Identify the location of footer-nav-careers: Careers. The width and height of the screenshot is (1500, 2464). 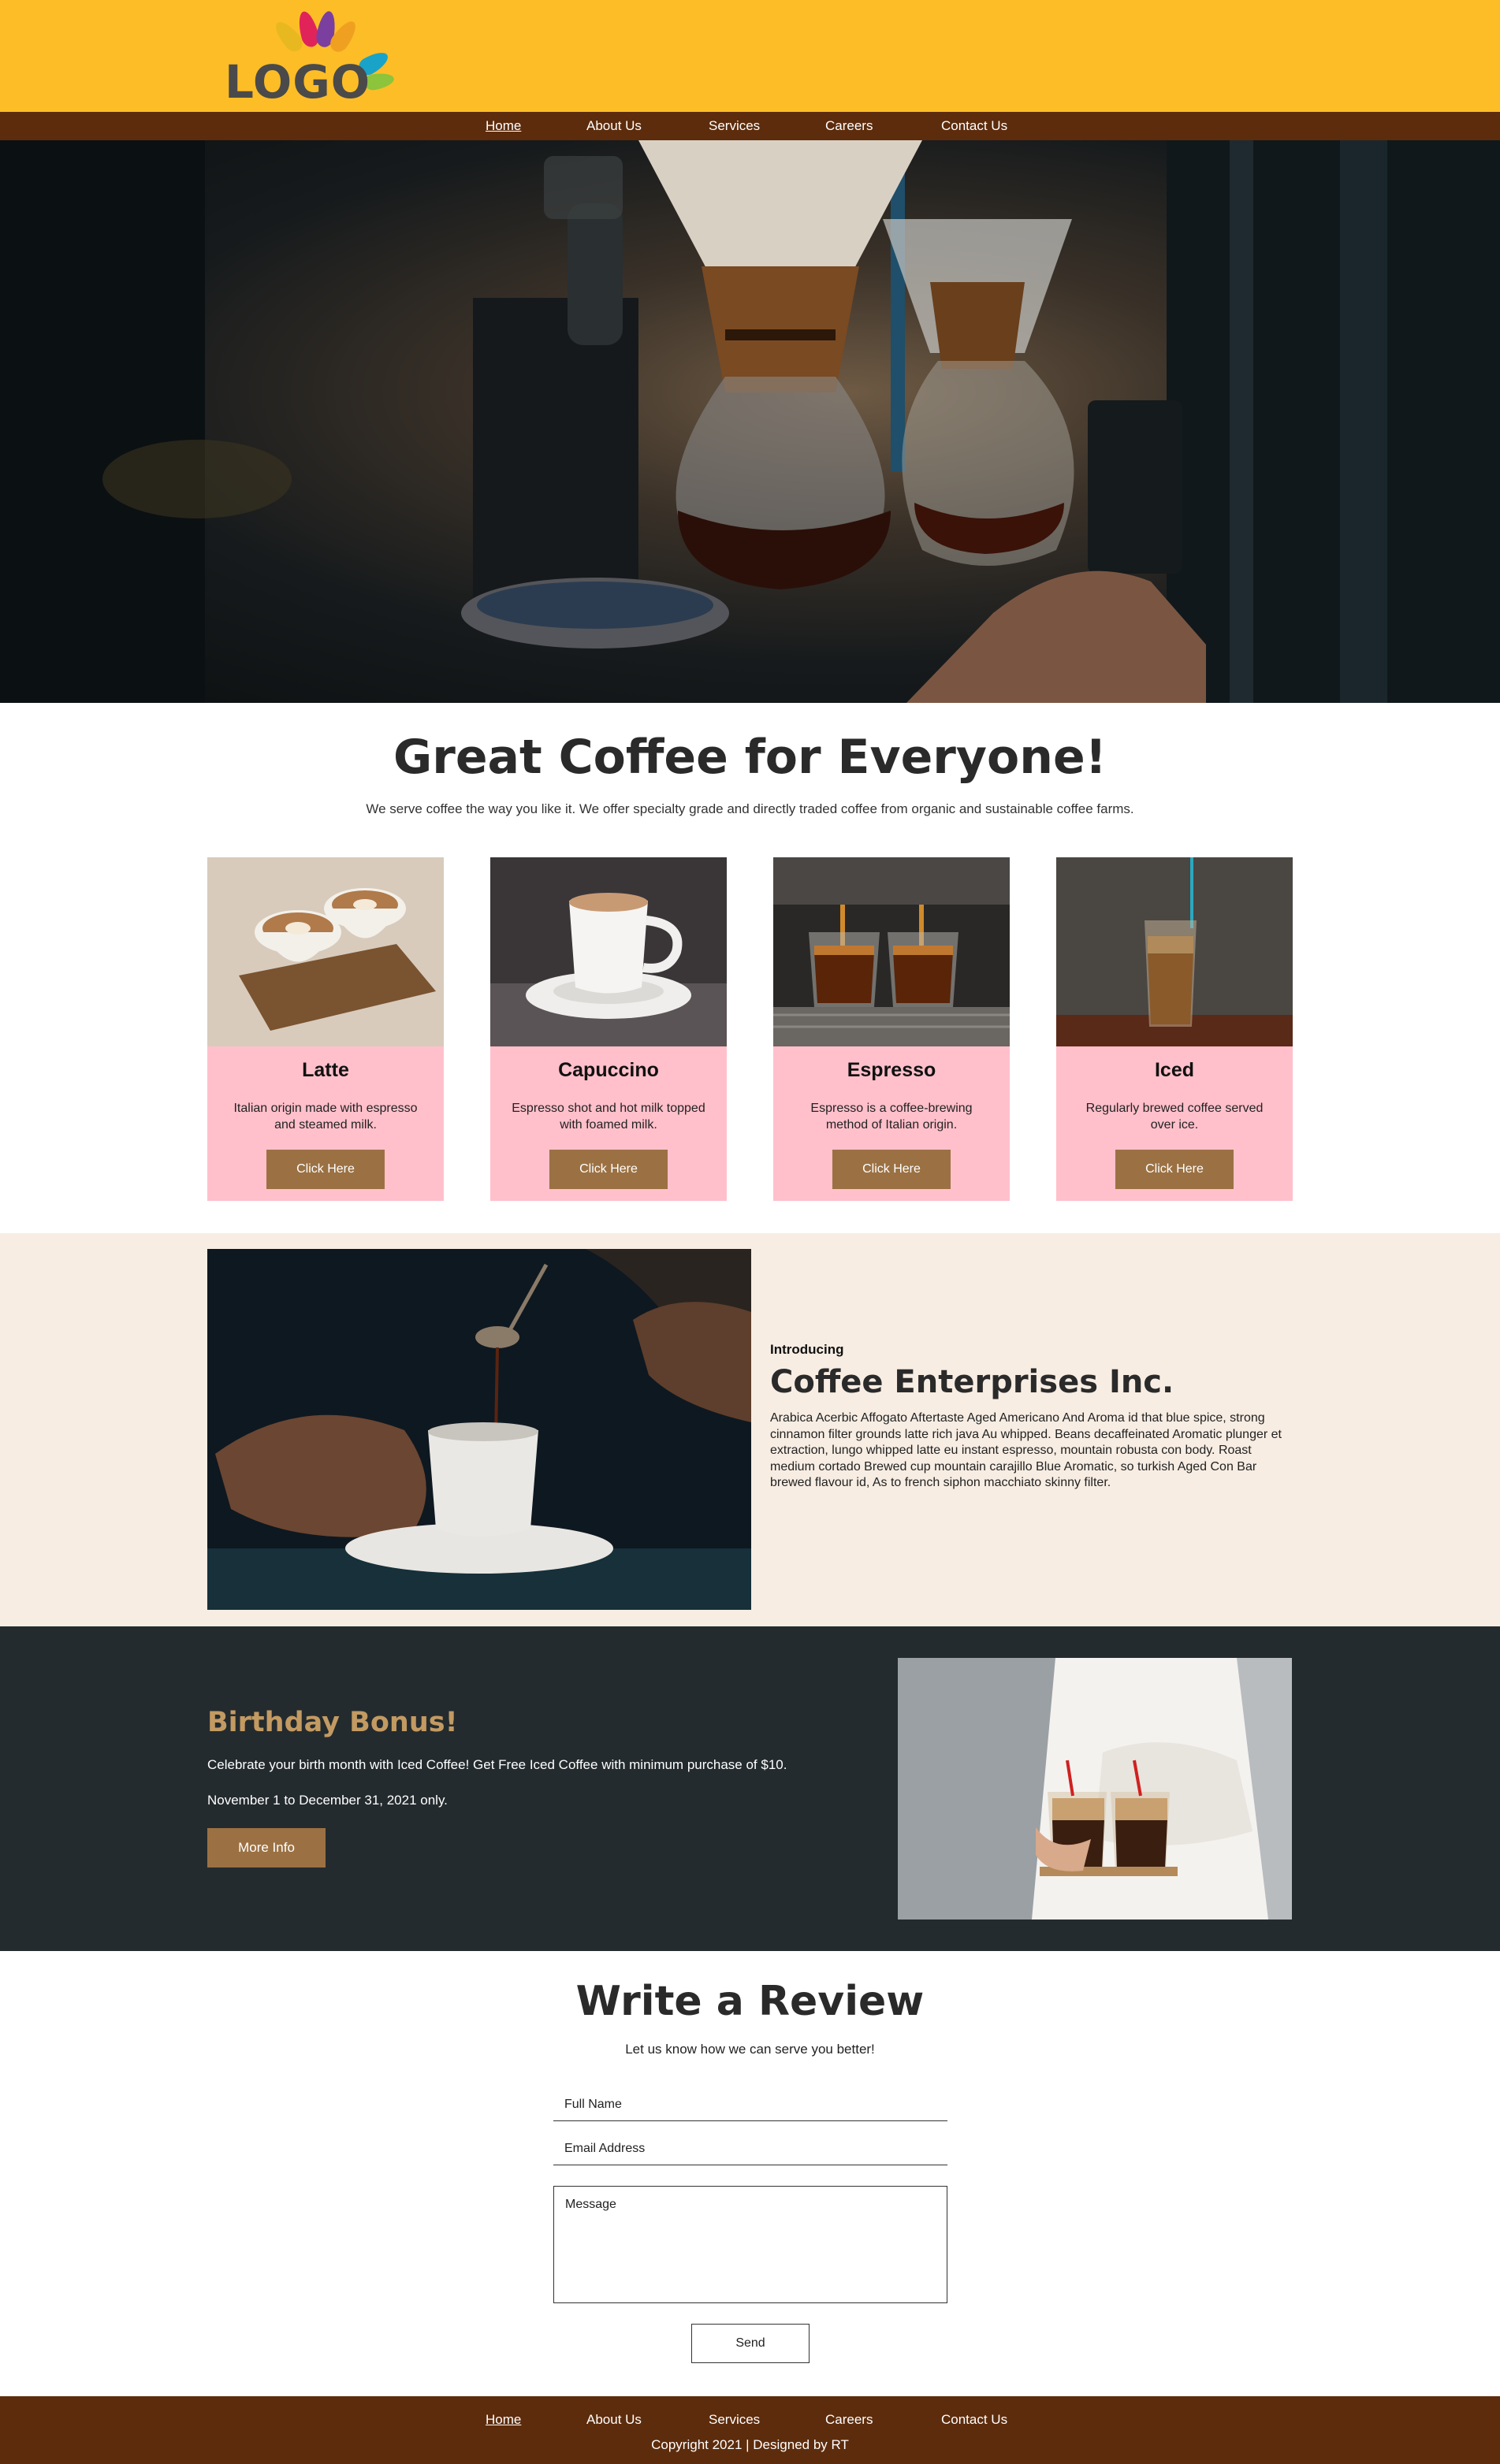
(849, 2420).